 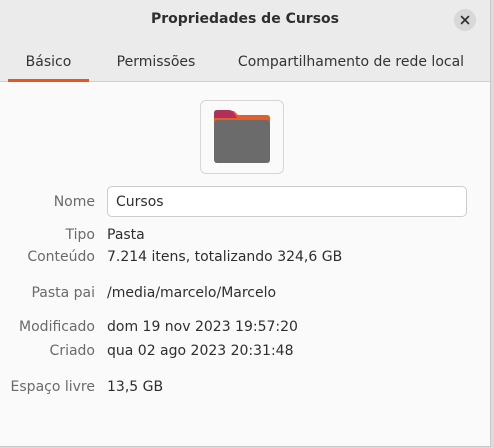 What do you see at coordinates (52, 387) in the screenshot?
I see `free-space-label: Espaço livre` at bounding box center [52, 387].